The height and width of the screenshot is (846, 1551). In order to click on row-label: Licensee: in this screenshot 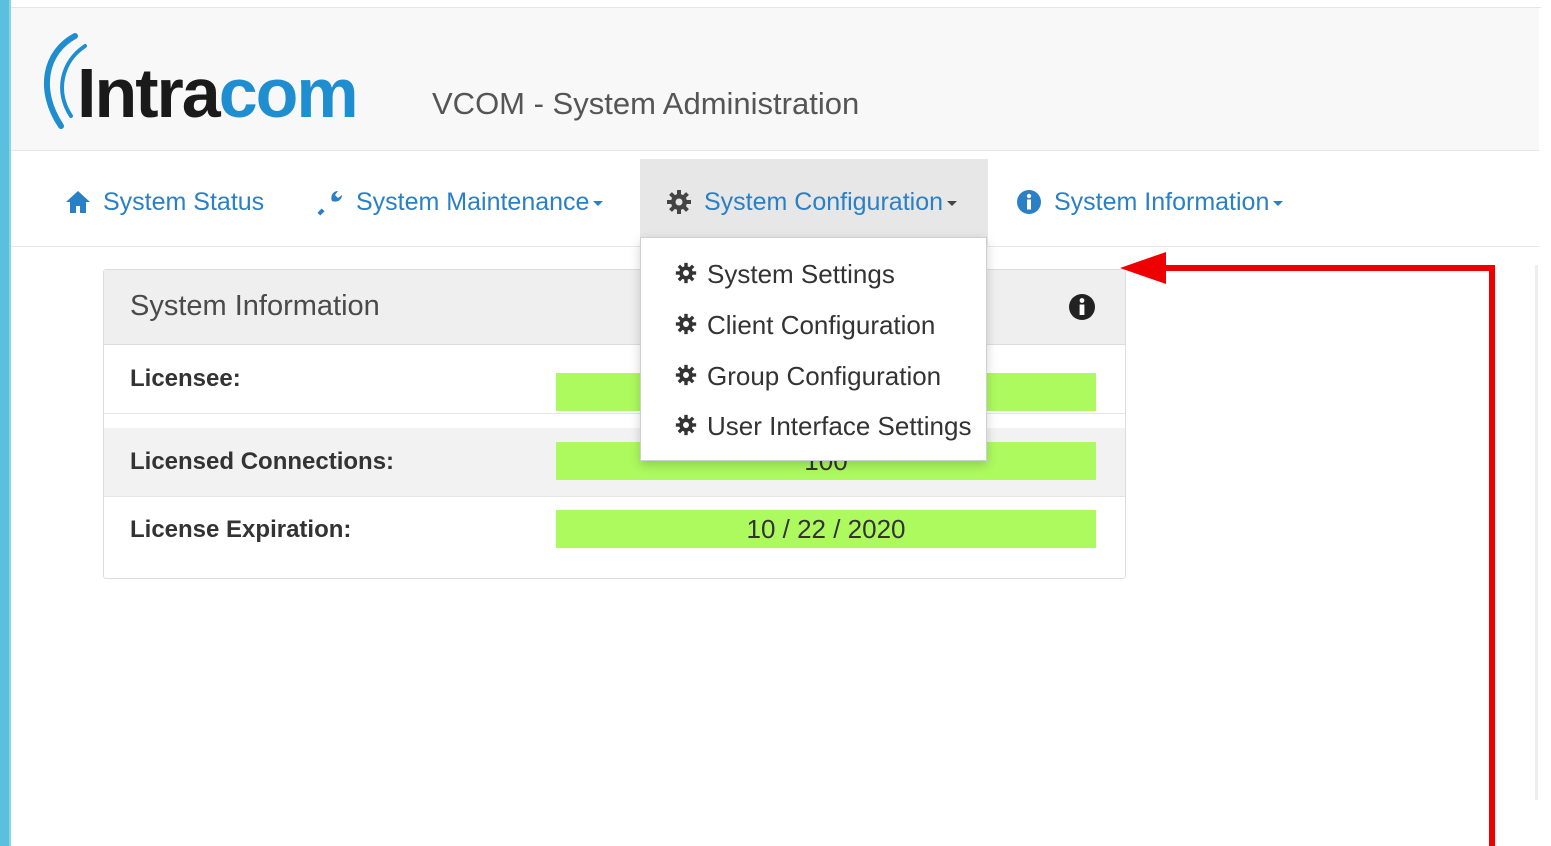, I will do `click(185, 378)`.